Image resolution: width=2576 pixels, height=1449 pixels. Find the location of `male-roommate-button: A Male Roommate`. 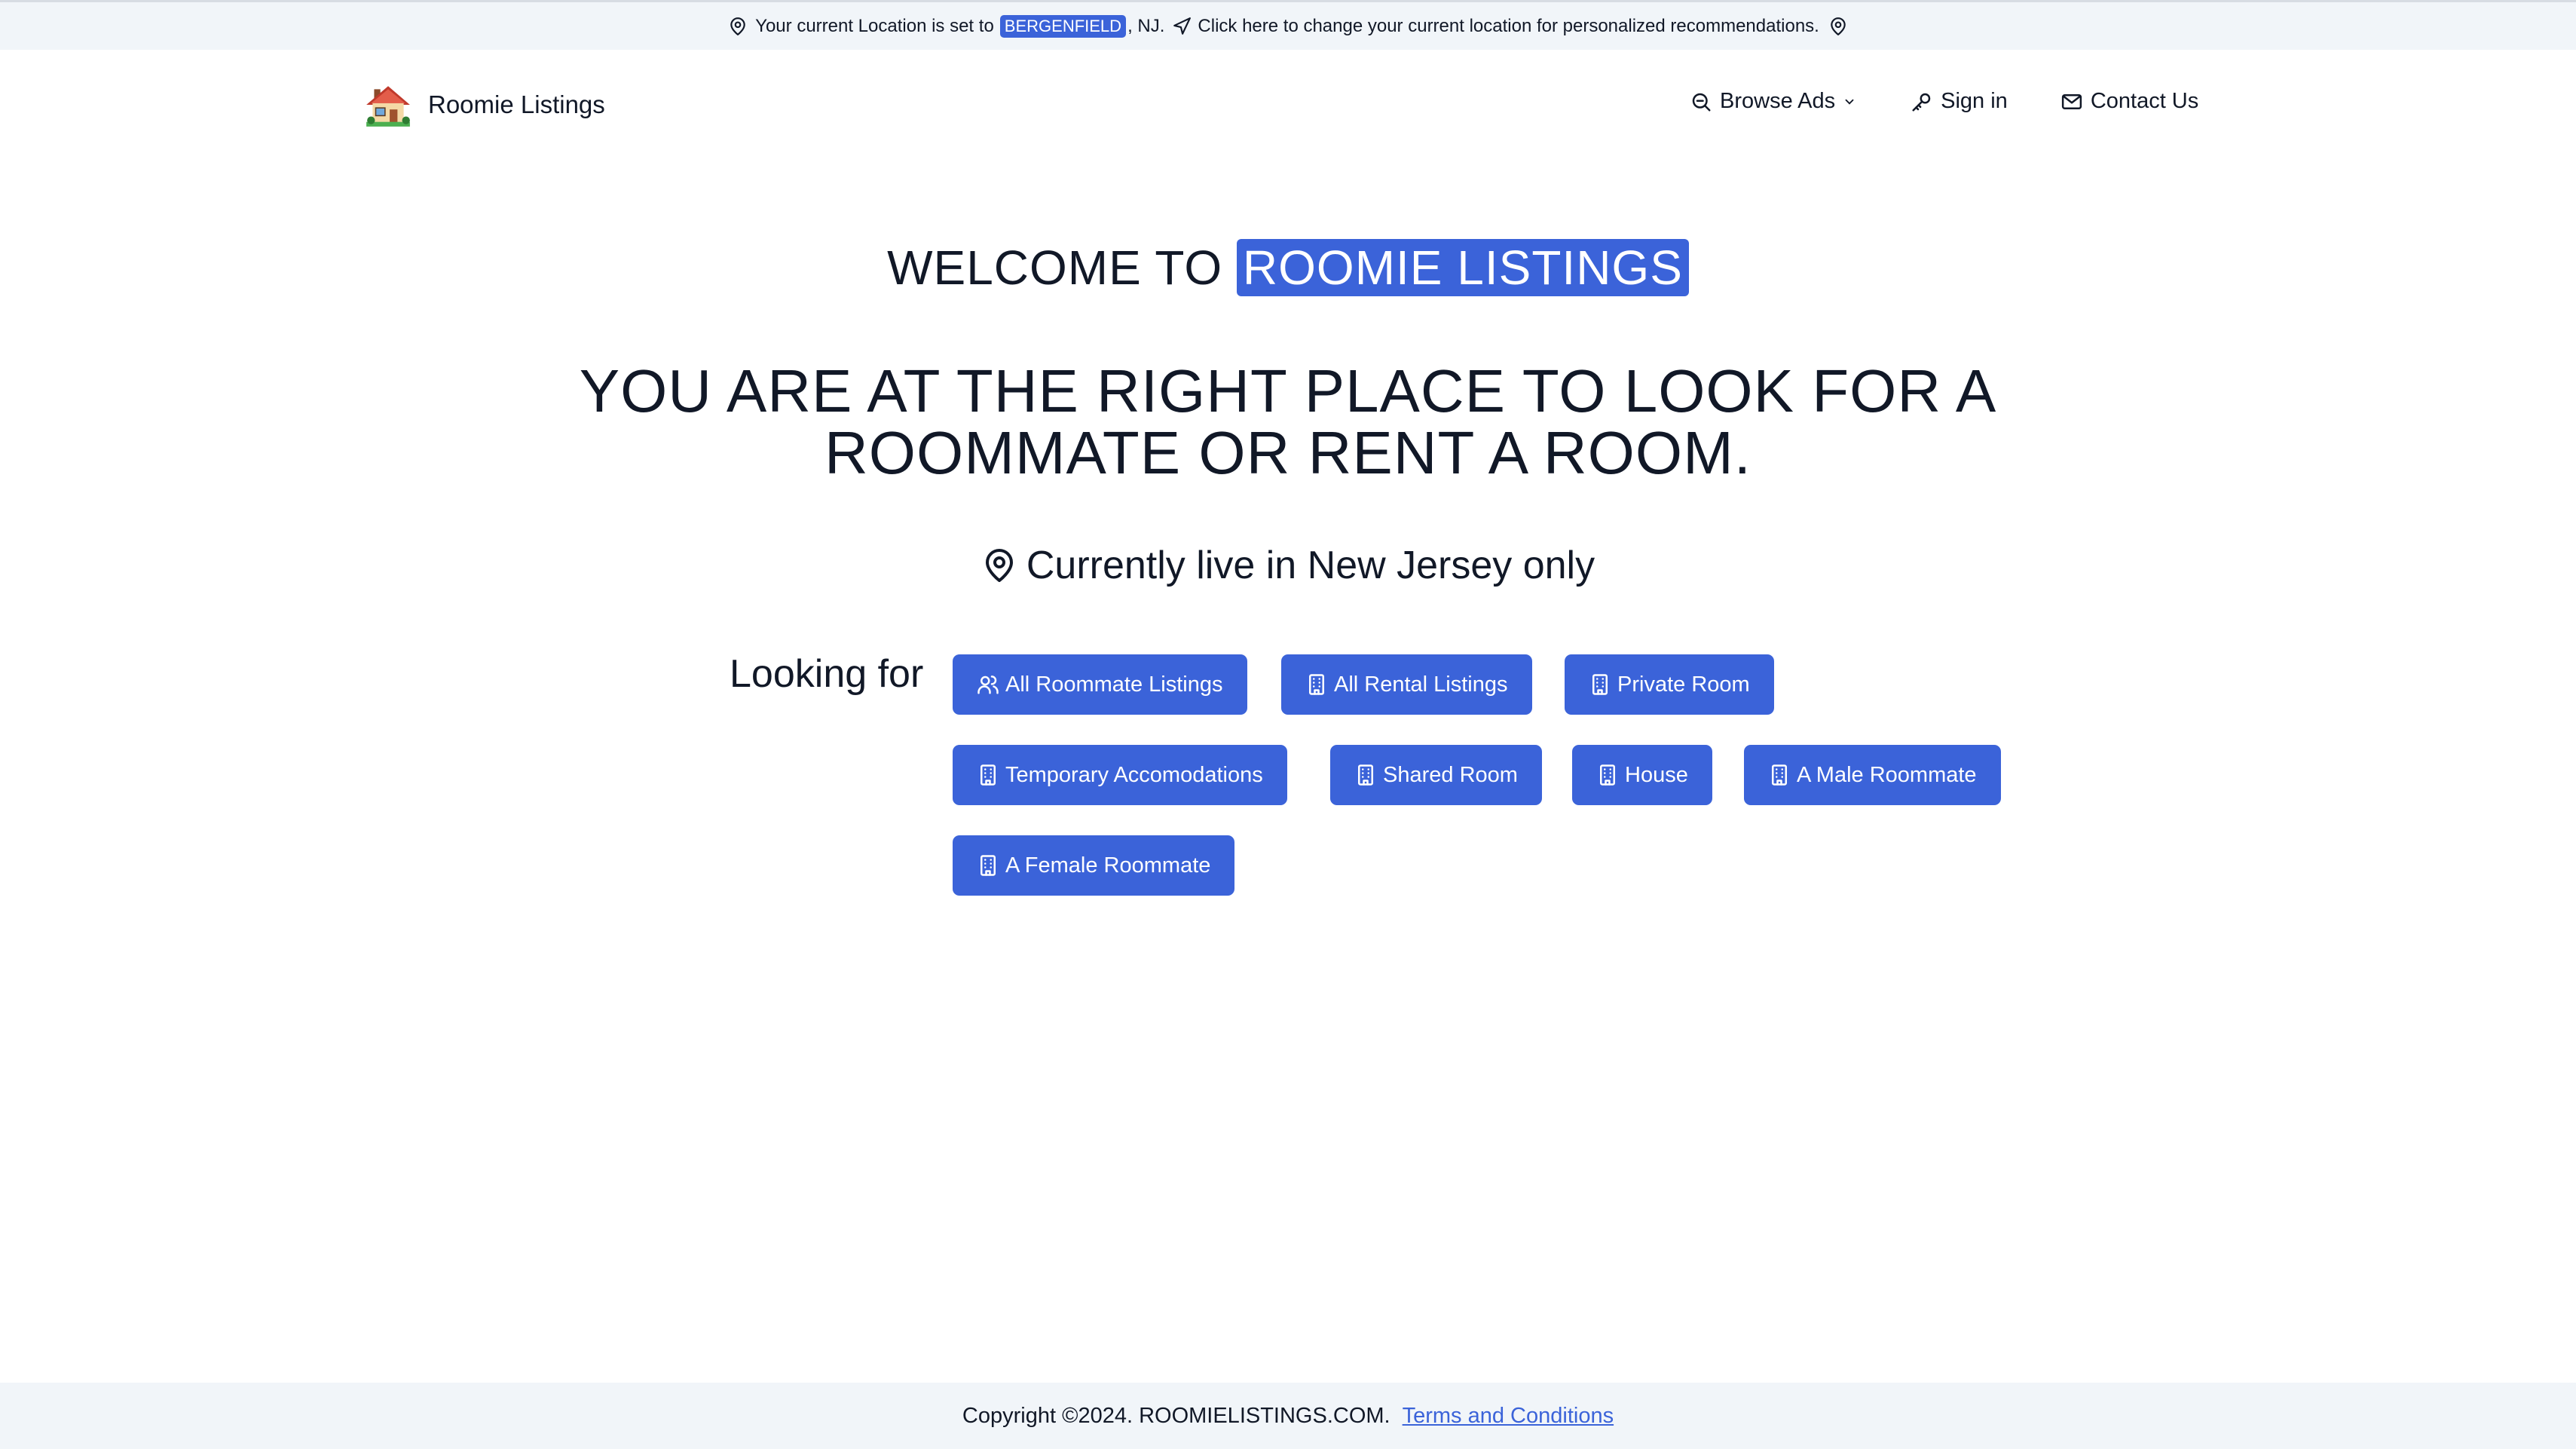

male-roommate-button: A Male Roommate is located at coordinates (1873, 775).